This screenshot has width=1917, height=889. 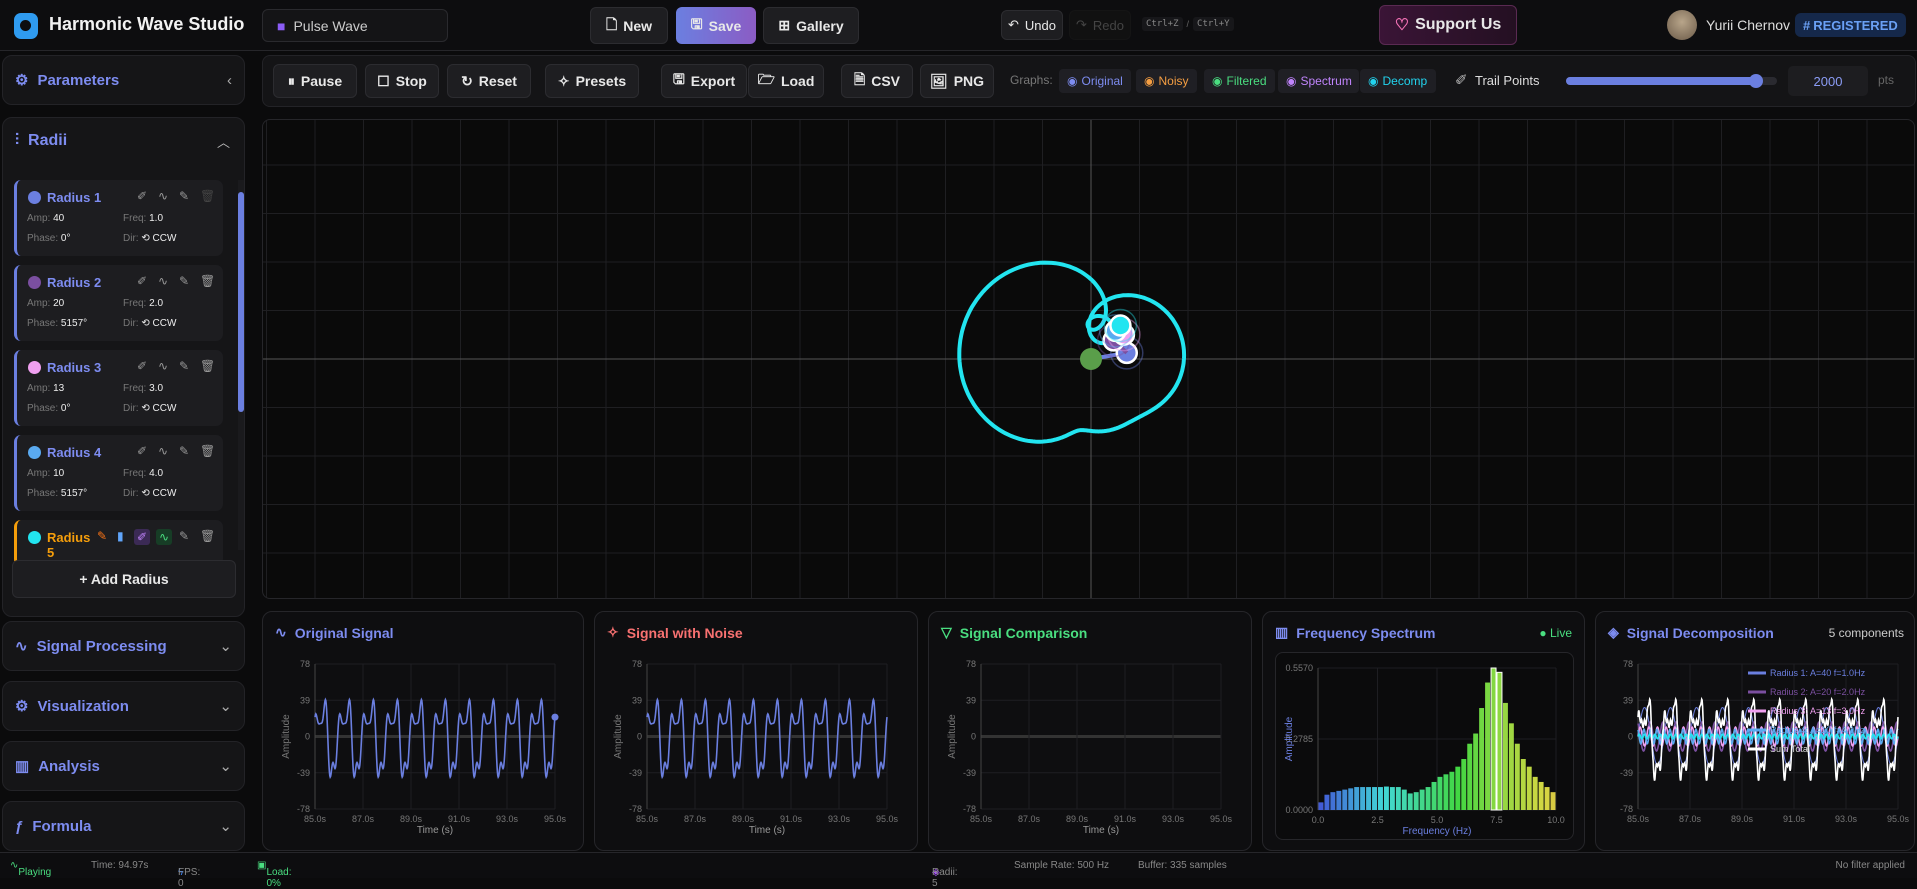 I want to click on stop-button: ☐ Stop, so click(x=402, y=81).